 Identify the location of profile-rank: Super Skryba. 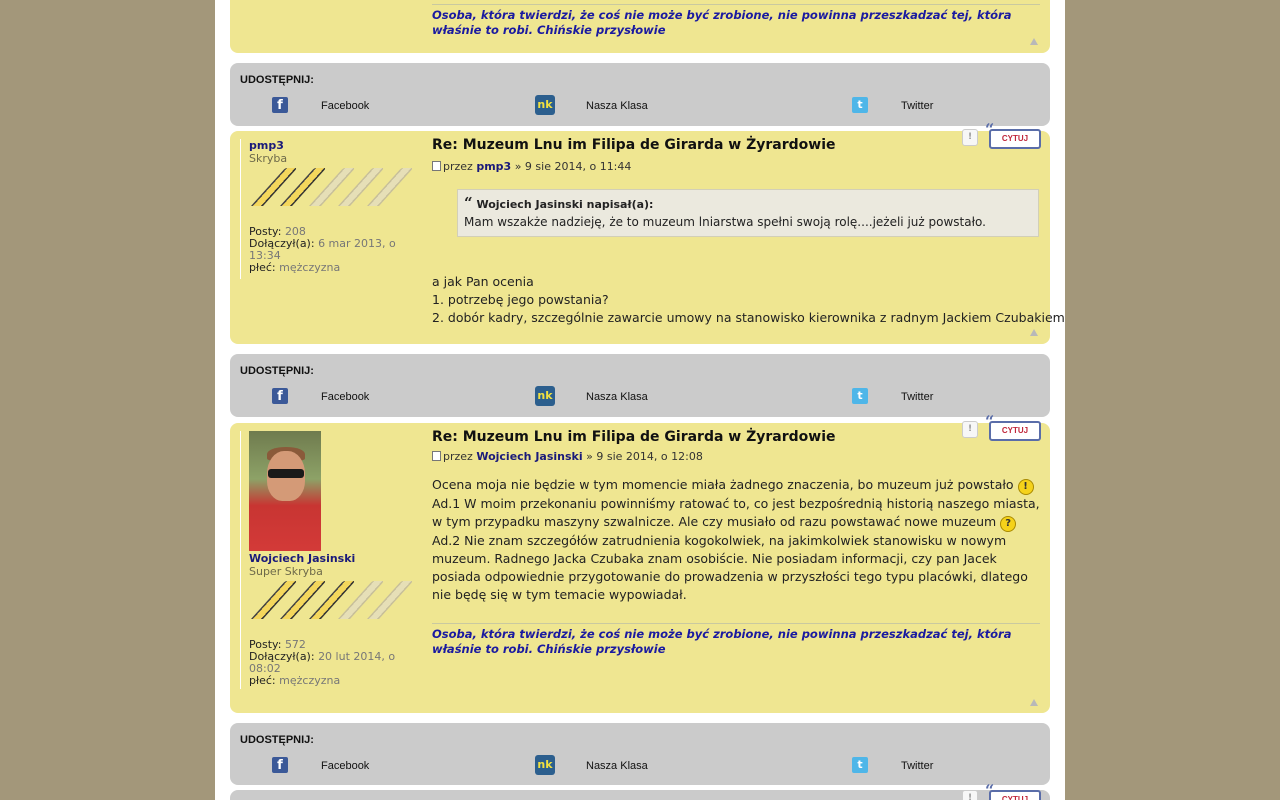
(286, 571).